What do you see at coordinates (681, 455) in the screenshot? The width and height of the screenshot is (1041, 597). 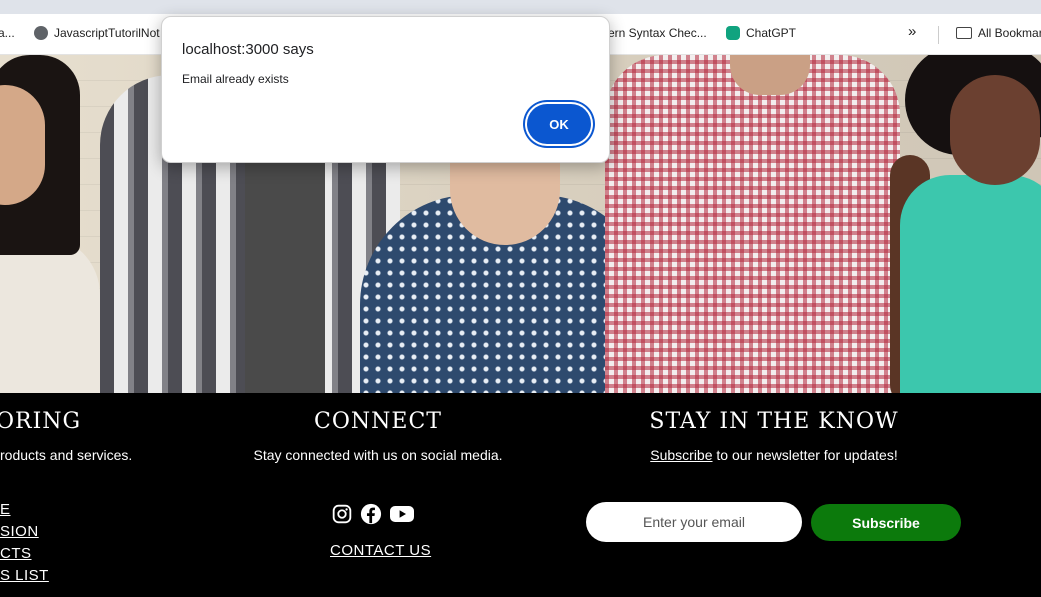 I see `subscribe-link: Subscribe` at bounding box center [681, 455].